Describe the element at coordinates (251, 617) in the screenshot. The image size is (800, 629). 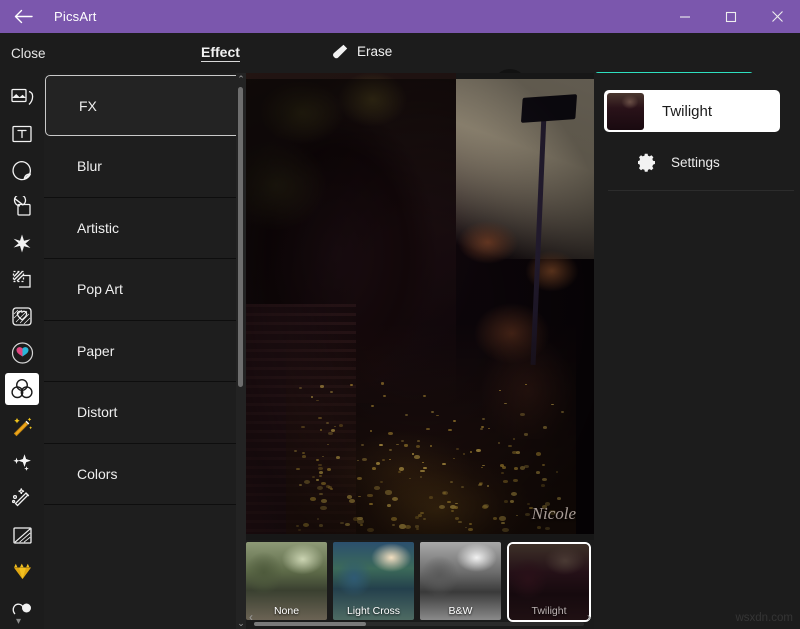
I see `filmstrip-prev-icon: ‹` at that location.